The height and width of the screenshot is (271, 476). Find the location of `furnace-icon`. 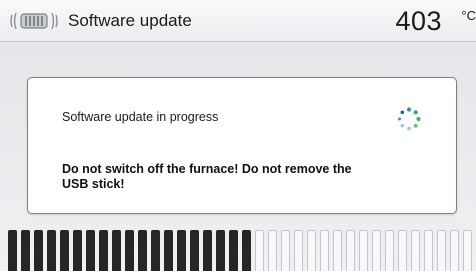

furnace-icon is located at coordinates (34, 21).